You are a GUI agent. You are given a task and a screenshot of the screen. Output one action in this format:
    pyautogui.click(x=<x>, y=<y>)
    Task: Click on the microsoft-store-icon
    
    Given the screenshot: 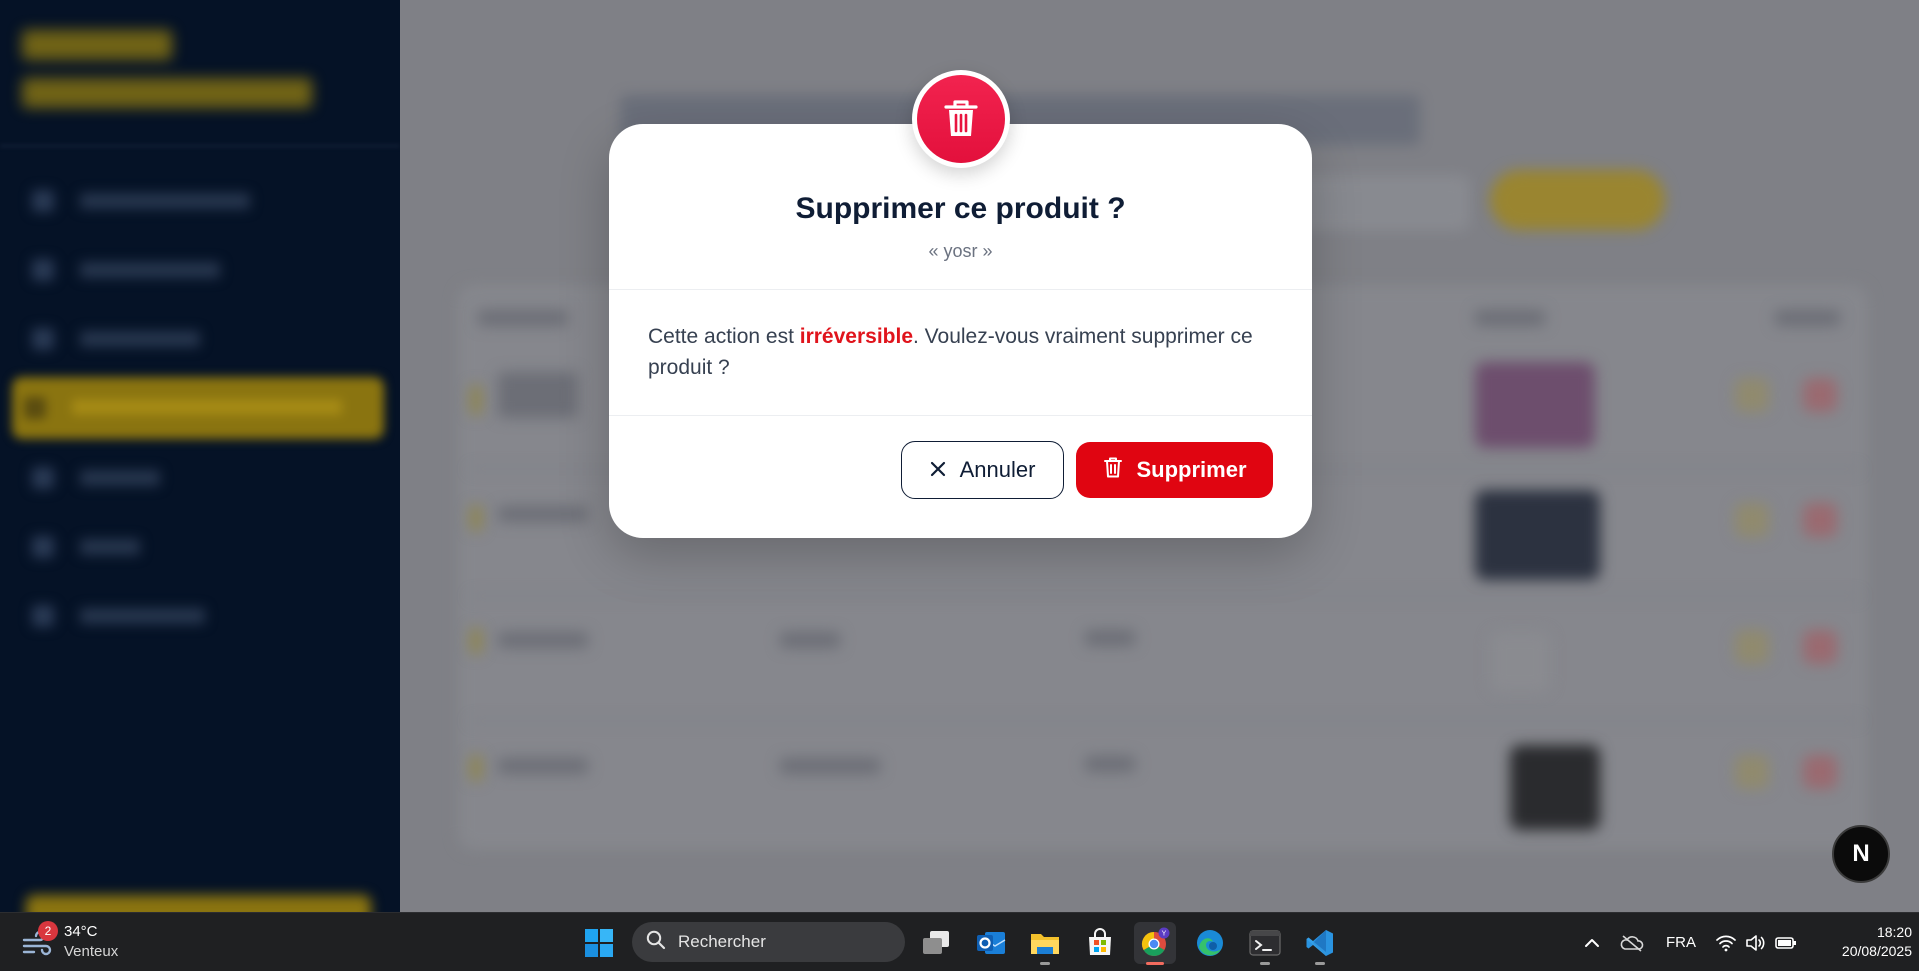 What is the action you would take?
    pyautogui.click(x=1100, y=943)
    